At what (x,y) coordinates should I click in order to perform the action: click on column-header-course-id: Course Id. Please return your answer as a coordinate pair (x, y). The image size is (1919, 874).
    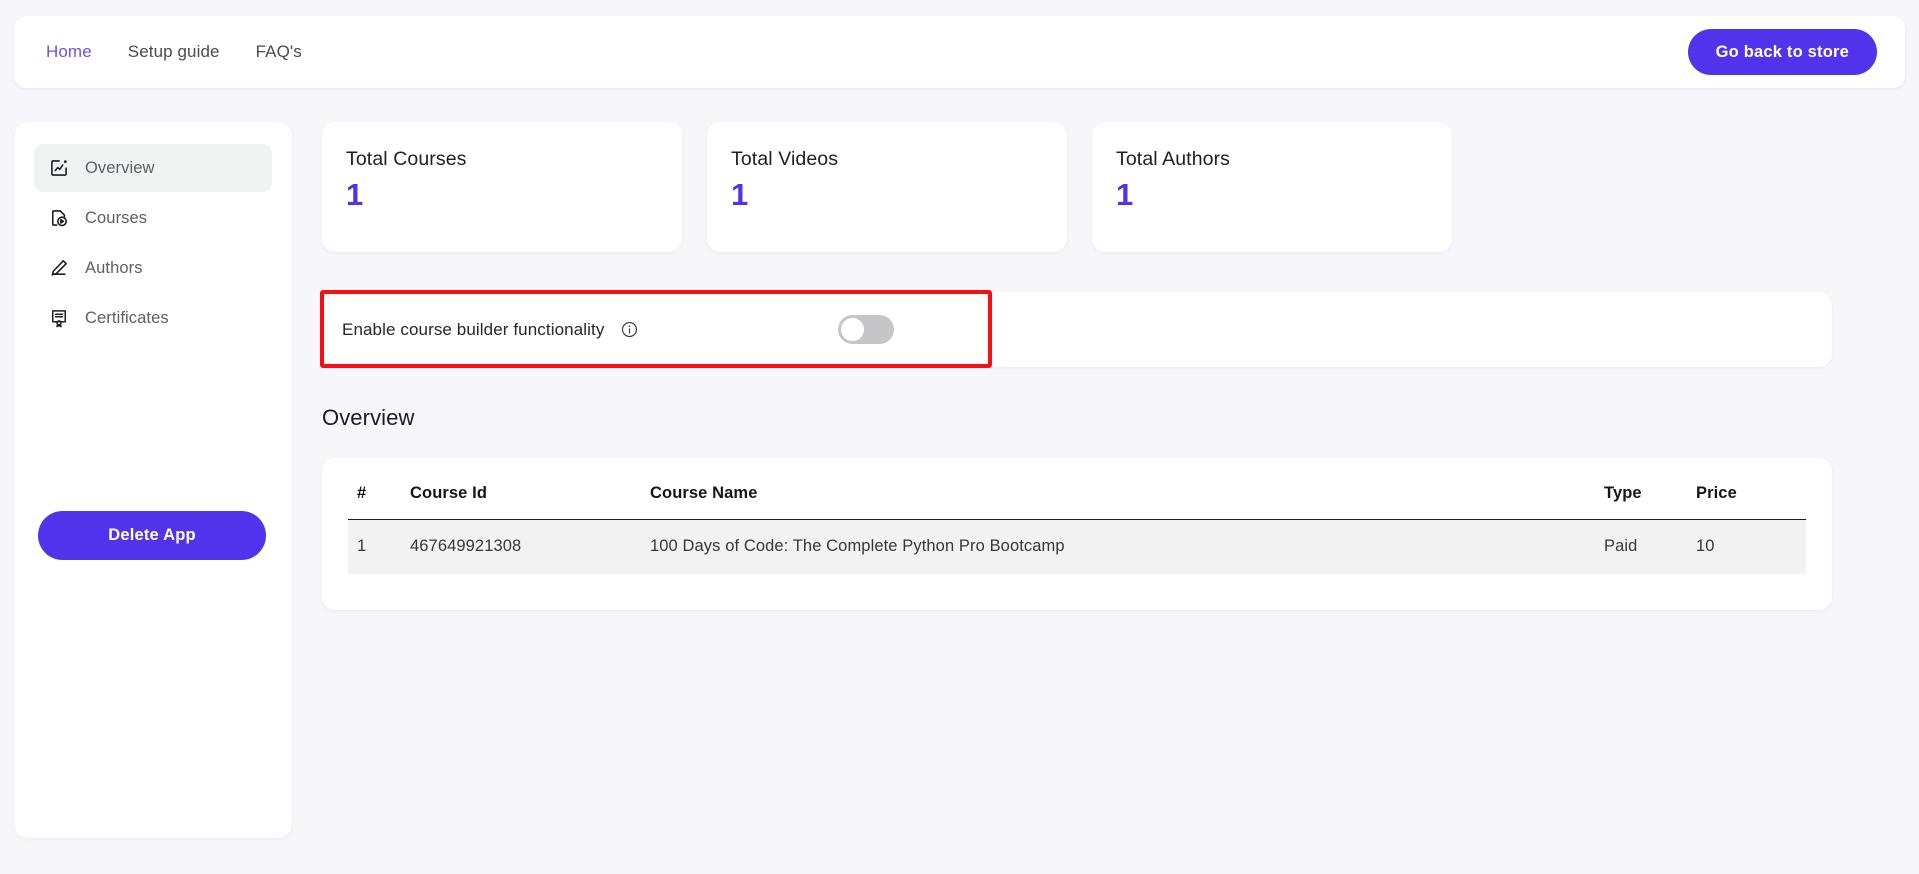
    Looking at the image, I should click on (530, 489).